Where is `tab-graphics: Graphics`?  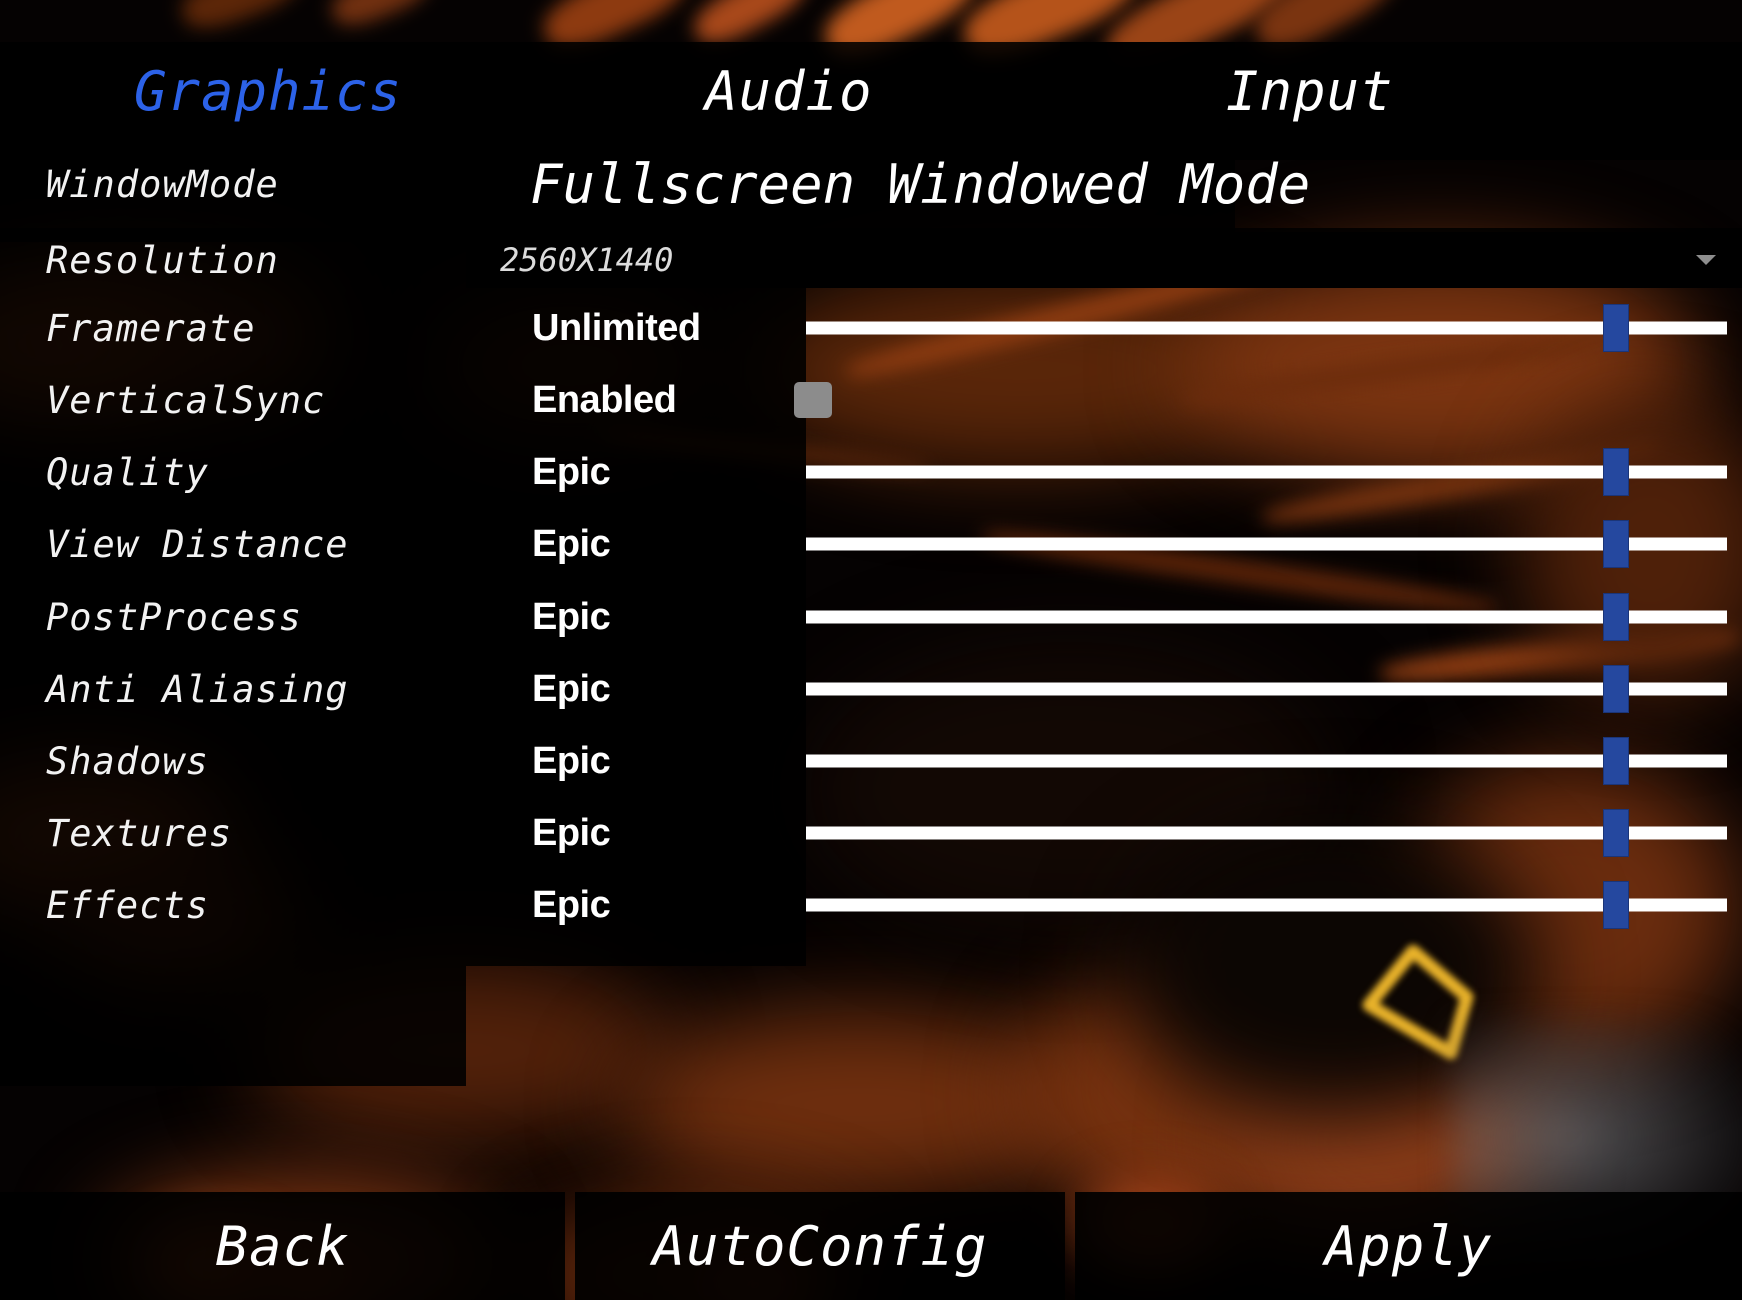
tab-graphics: Graphics is located at coordinates (268, 92).